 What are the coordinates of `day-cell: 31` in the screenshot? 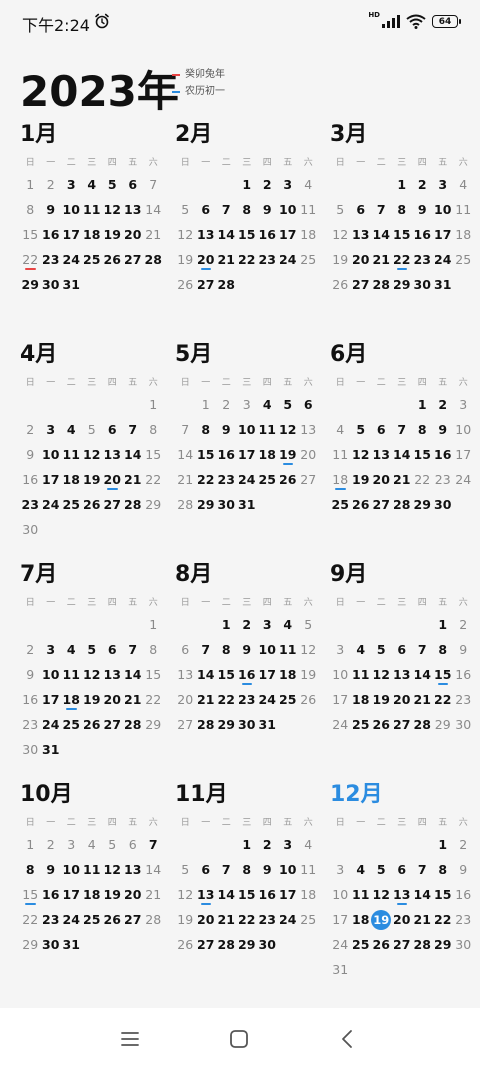 It's located at (443, 284).